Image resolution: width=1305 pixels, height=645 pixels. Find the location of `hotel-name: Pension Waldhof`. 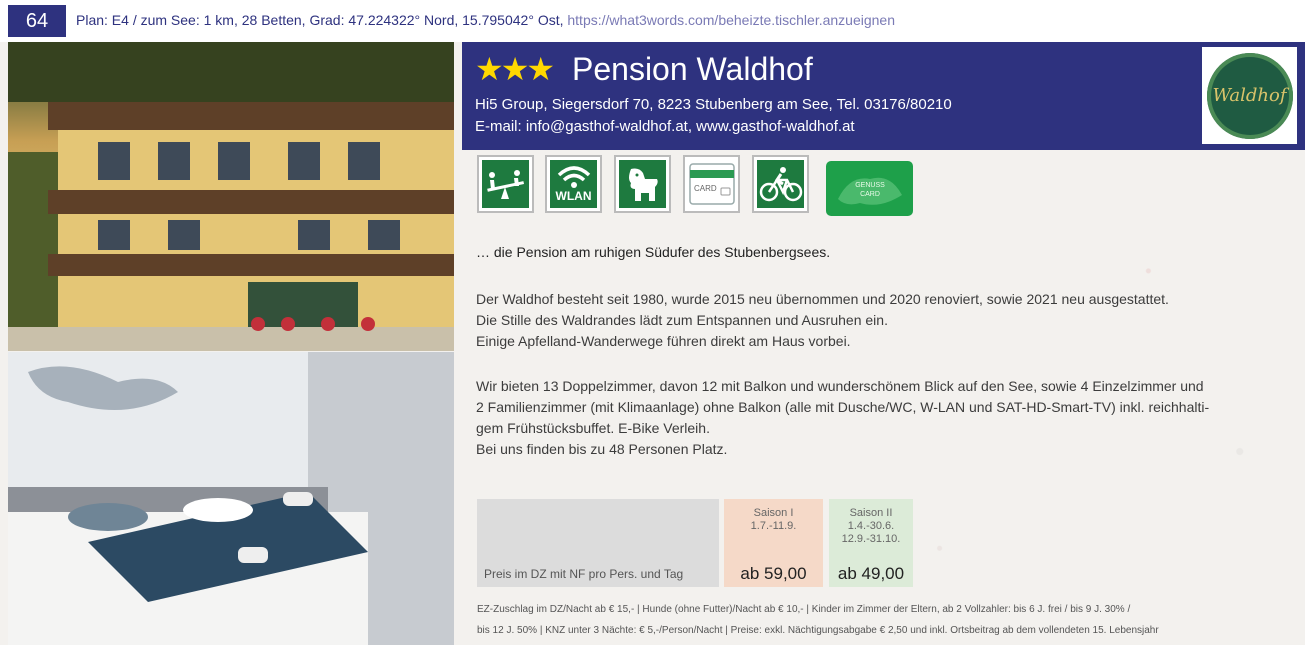

hotel-name: Pension Waldhof is located at coordinates (692, 69).